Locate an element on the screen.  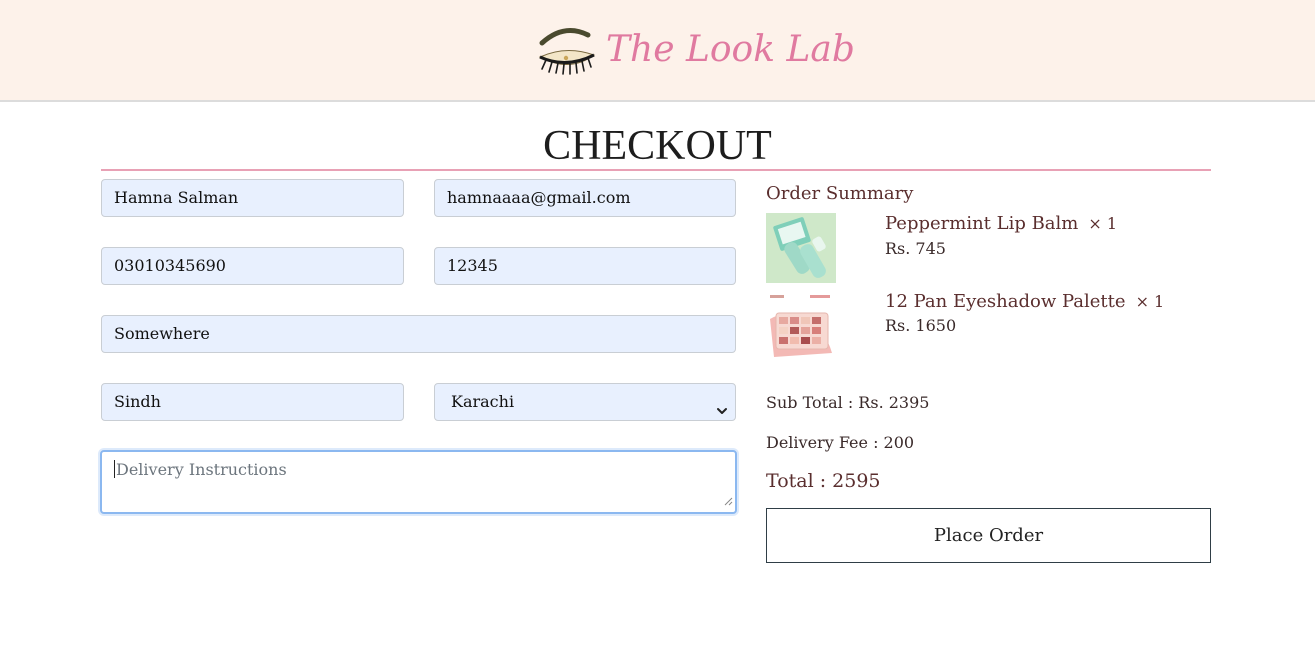
text-caret is located at coordinates (114, 469).